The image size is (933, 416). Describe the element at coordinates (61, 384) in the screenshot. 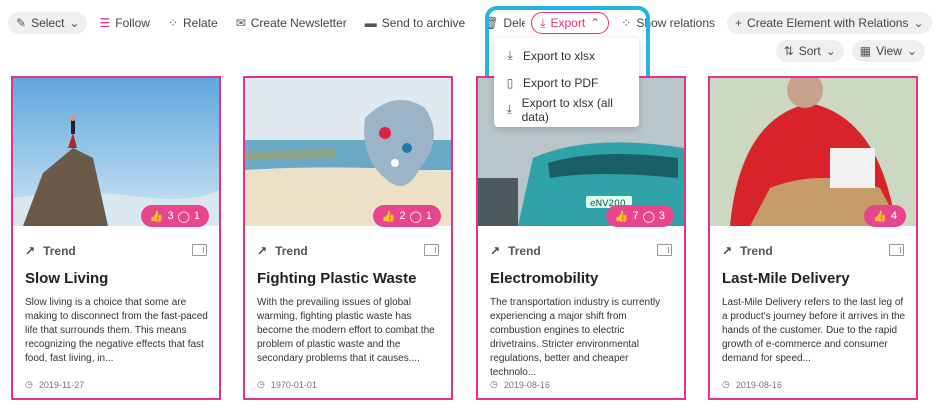

I see `card-date-label: 2019-11-27` at that location.